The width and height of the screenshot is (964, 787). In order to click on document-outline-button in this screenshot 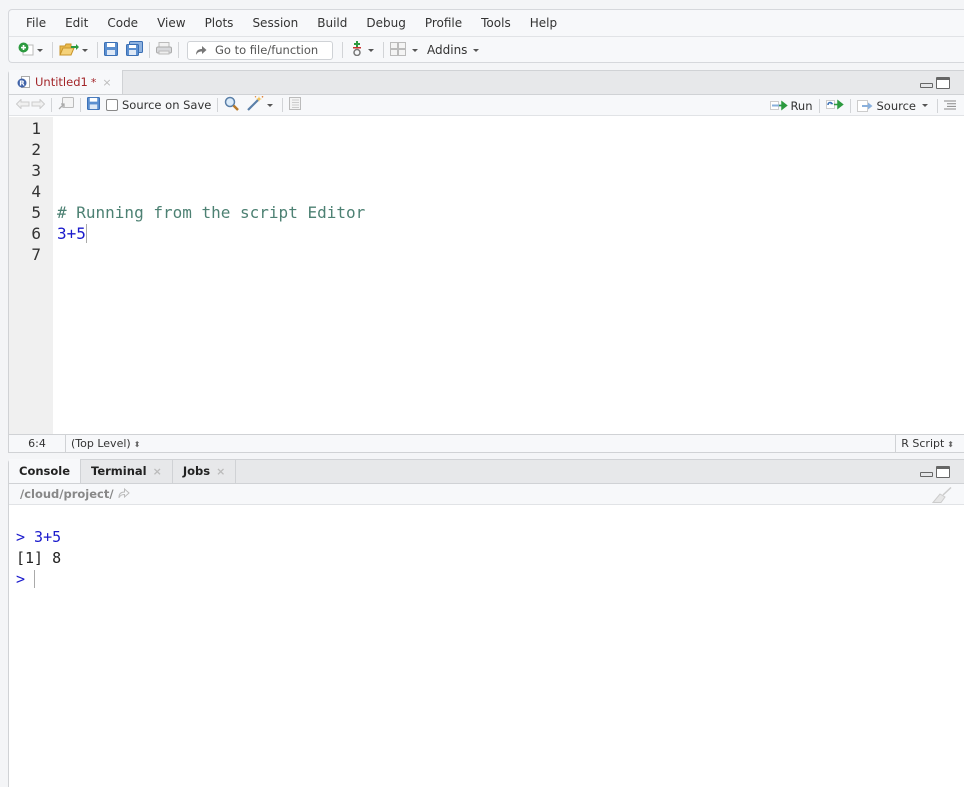, I will do `click(950, 106)`.